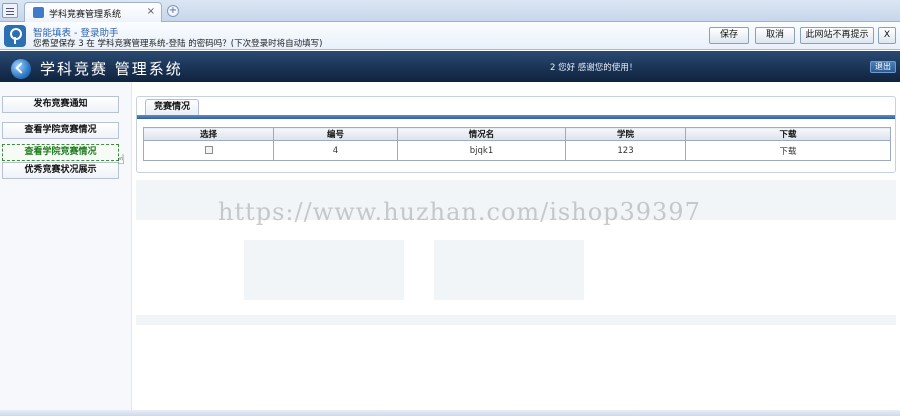 This screenshot has height=416, width=900. I want to click on column-header-name: 情况名, so click(481, 134).